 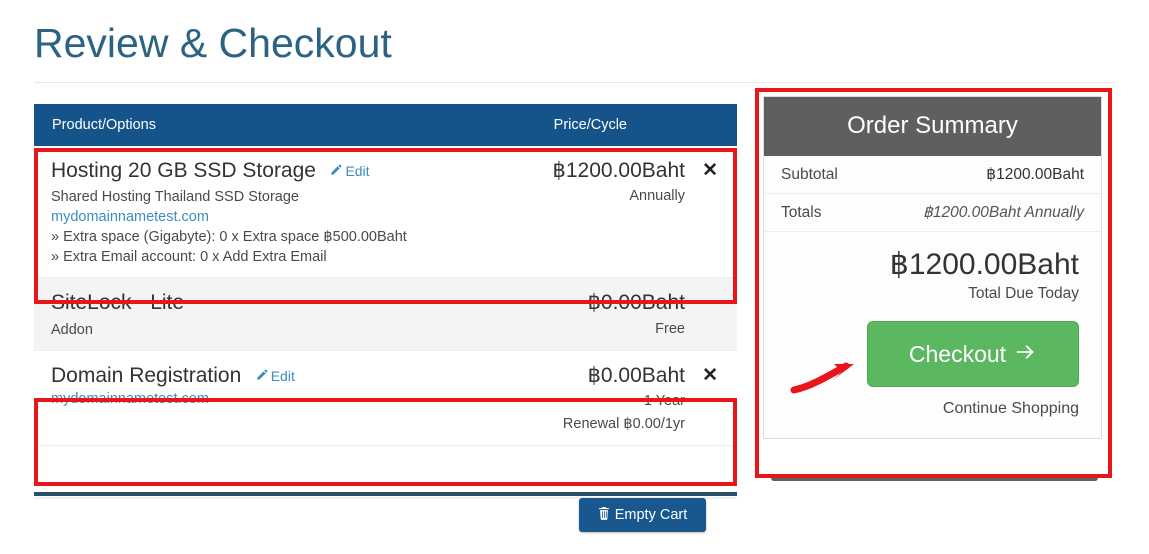 What do you see at coordinates (957, 353) in the screenshot?
I see `checkout-label: Checkout` at bounding box center [957, 353].